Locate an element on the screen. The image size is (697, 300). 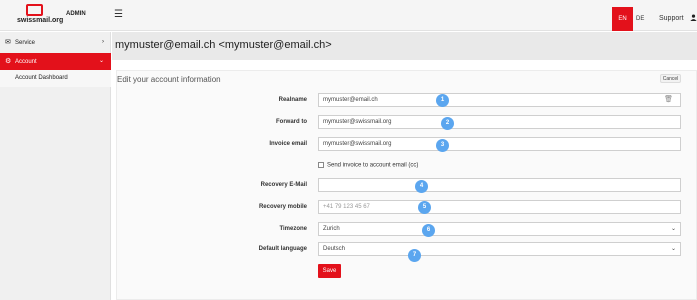
gear-icon: ⚙ is located at coordinates (8, 61).